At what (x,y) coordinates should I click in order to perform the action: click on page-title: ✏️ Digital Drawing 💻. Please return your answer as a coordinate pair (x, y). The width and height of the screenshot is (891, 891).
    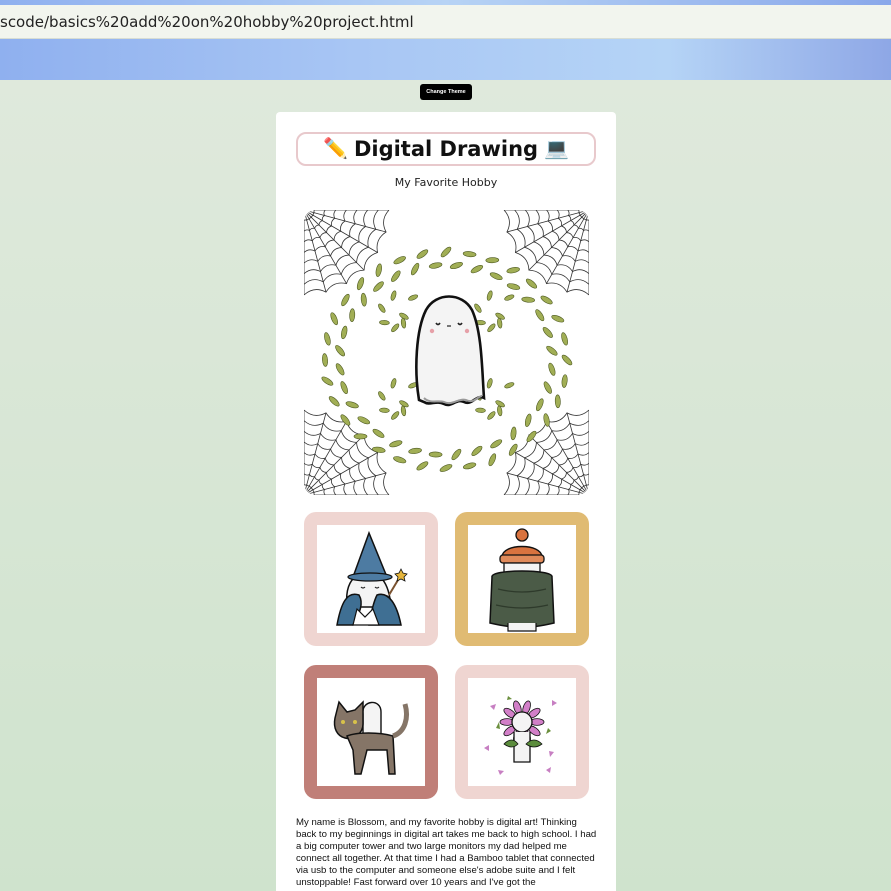
    Looking at the image, I should click on (446, 149).